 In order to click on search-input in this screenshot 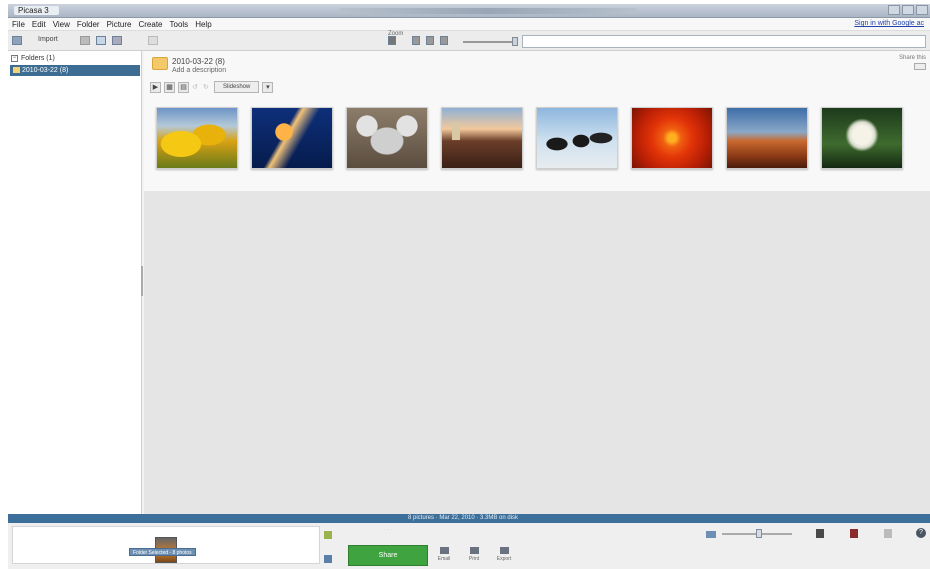, I will do `click(724, 41)`.